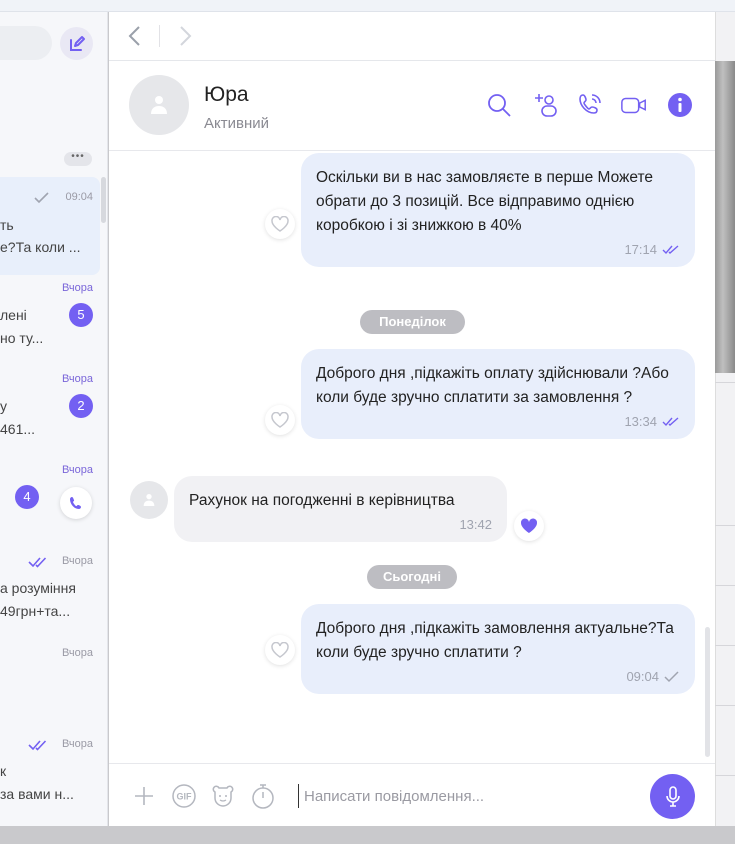 The image size is (735, 844). Describe the element at coordinates (76, 43) in the screenshot. I see `compose-button` at that location.